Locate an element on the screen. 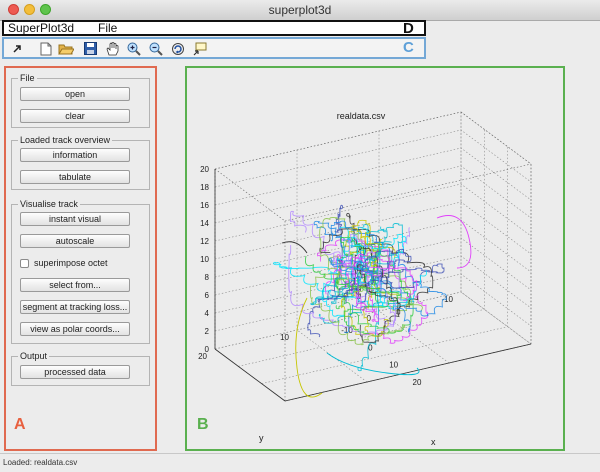  grid-line-y is located at coordinates (250, 285).